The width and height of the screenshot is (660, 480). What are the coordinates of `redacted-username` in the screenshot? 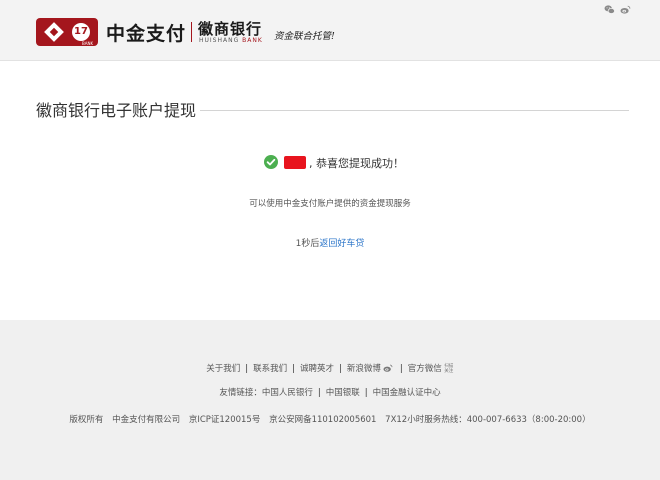 It's located at (295, 162).